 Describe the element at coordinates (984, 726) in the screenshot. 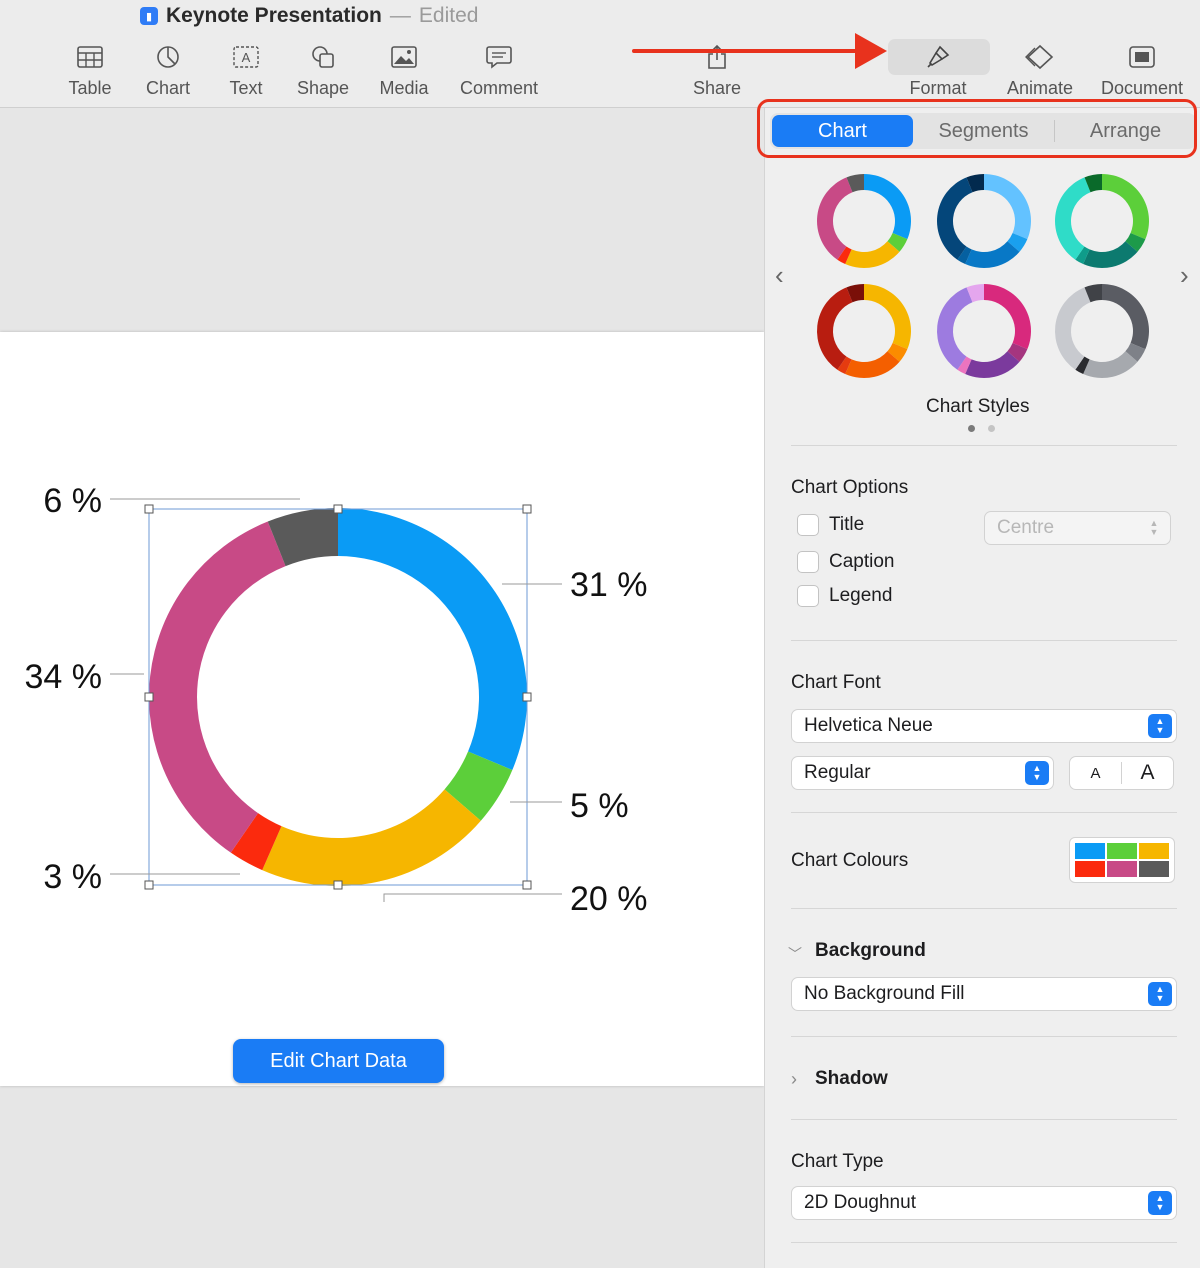

I see `font-family-select: Helvetica Neue ▲ ▼` at that location.